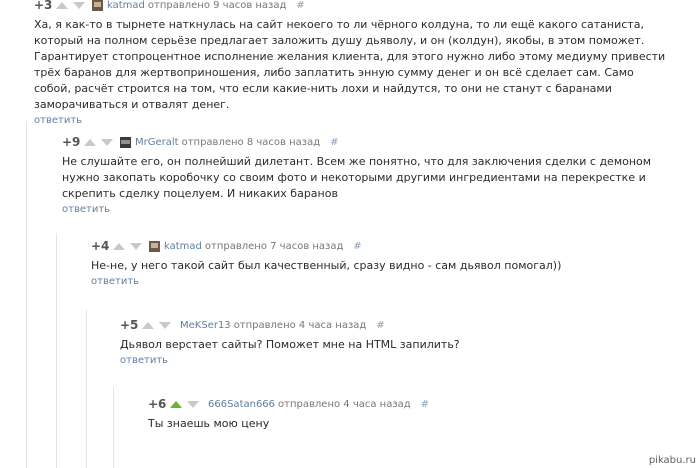 The image size is (700, 468). Describe the element at coordinates (129, 325) in the screenshot. I see `comment-rating: +5` at that location.